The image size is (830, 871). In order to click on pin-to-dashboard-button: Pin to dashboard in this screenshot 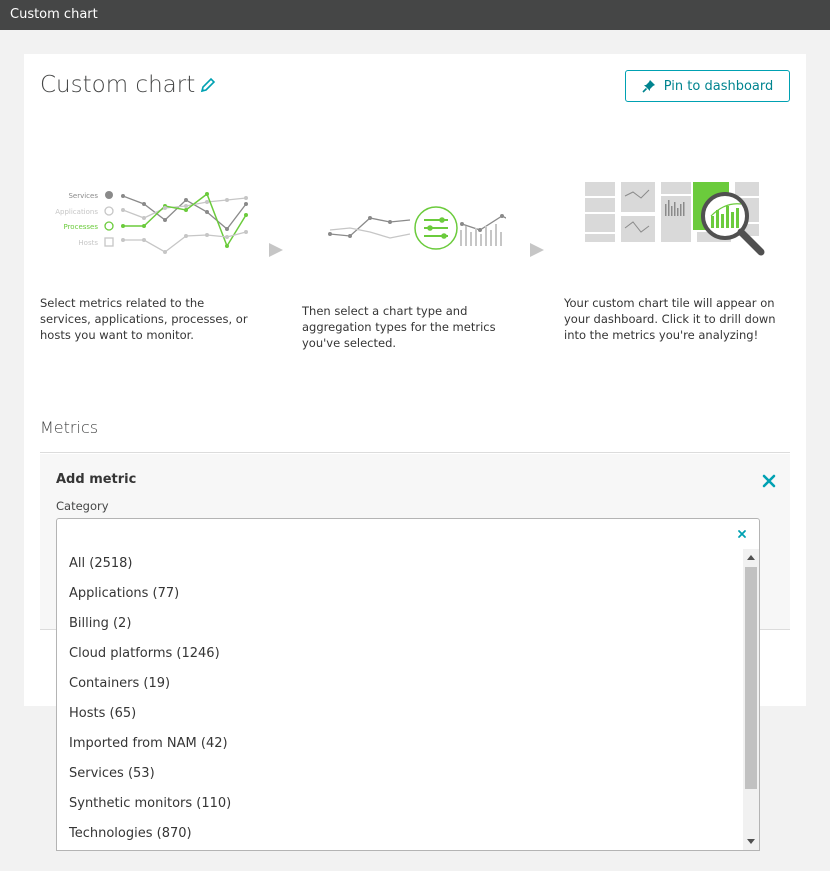, I will do `click(707, 86)`.